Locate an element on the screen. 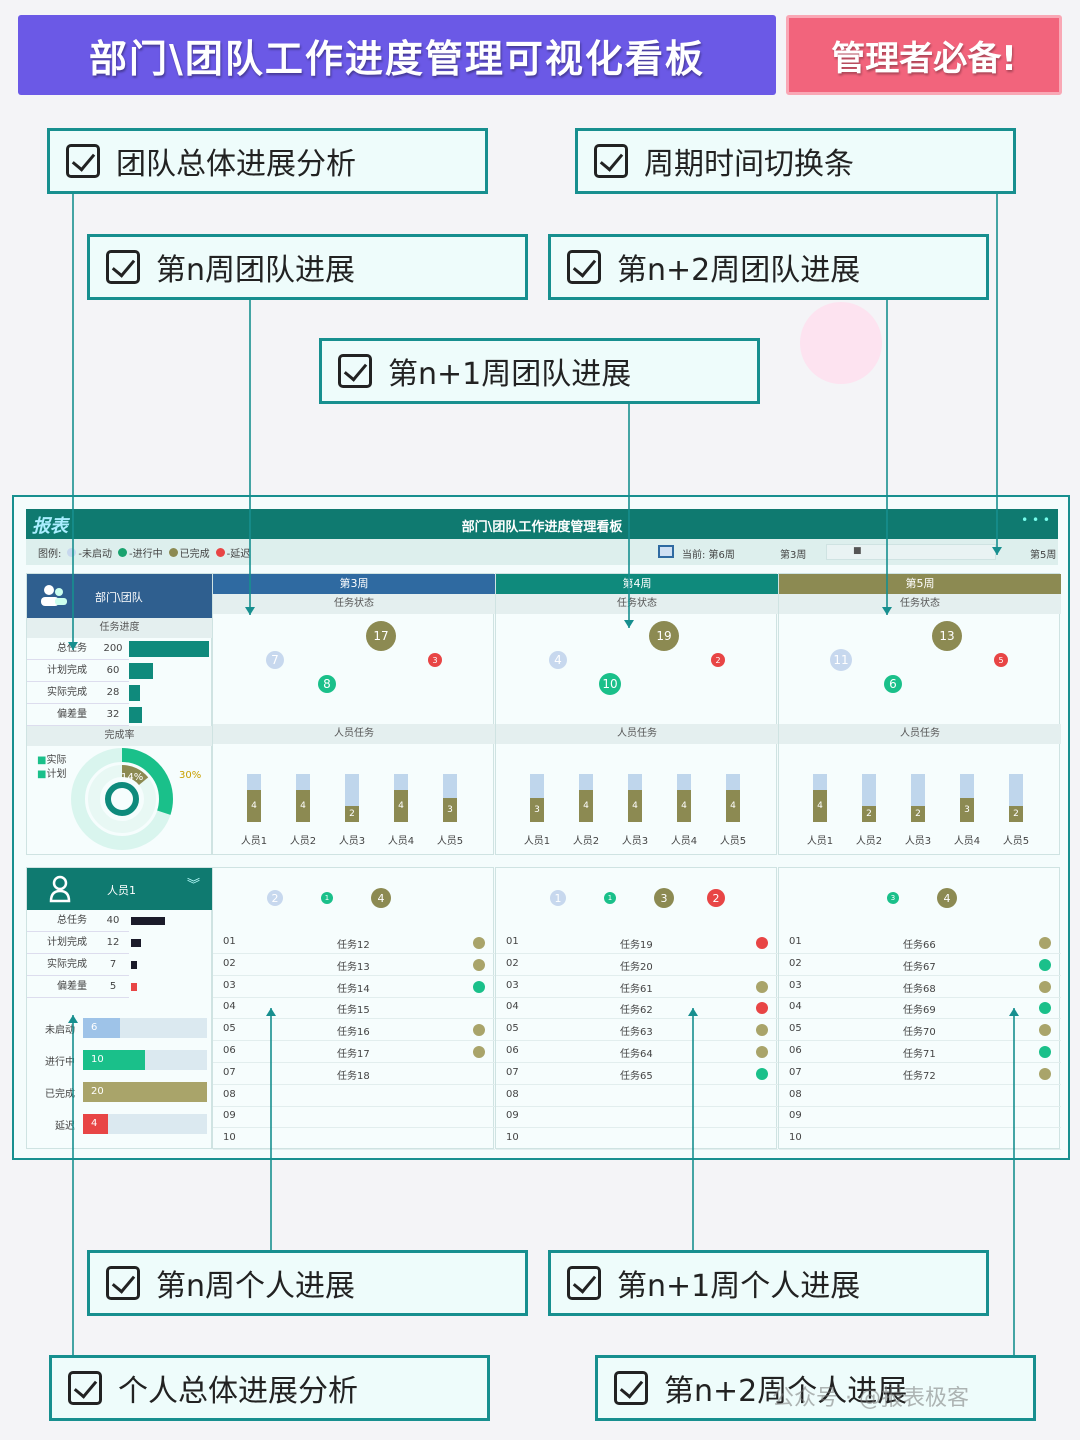 The height and width of the screenshot is (1440, 1080). person-status-bubble-not-started: 1 is located at coordinates (558, 898).